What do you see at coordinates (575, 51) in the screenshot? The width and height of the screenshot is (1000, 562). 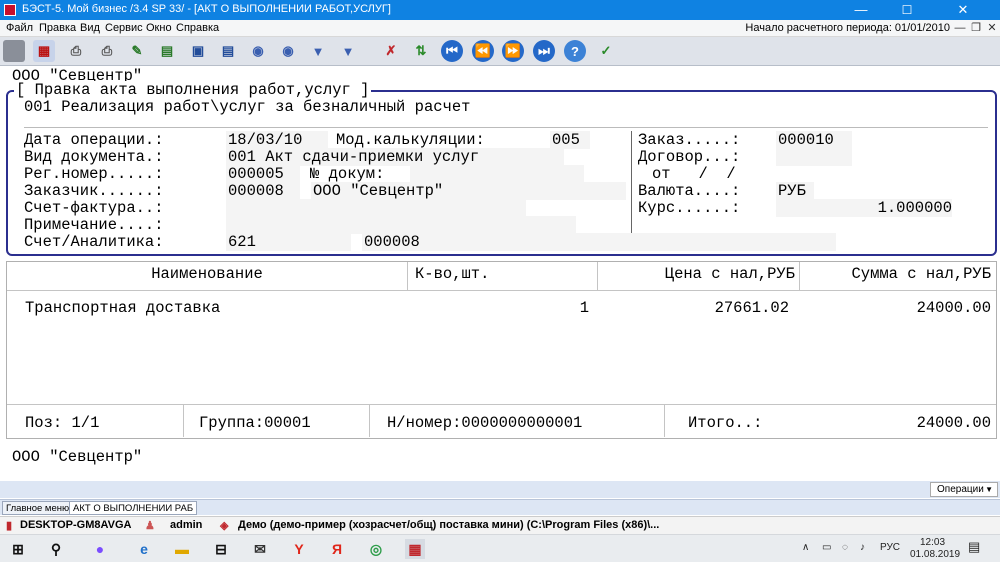 I see `help-icon: ?` at bounding box center [575, 51].